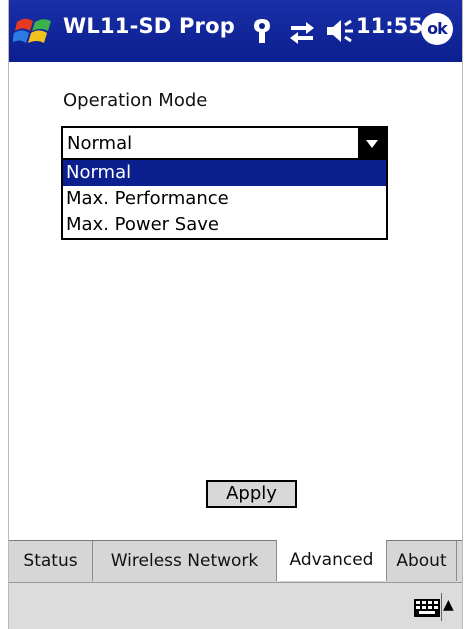 This screenshot has height=629, width=473. Describe the element at coordinates (185, 561) in the screenshot. I see `tab-wireless-network: Wireless Network` at that location.